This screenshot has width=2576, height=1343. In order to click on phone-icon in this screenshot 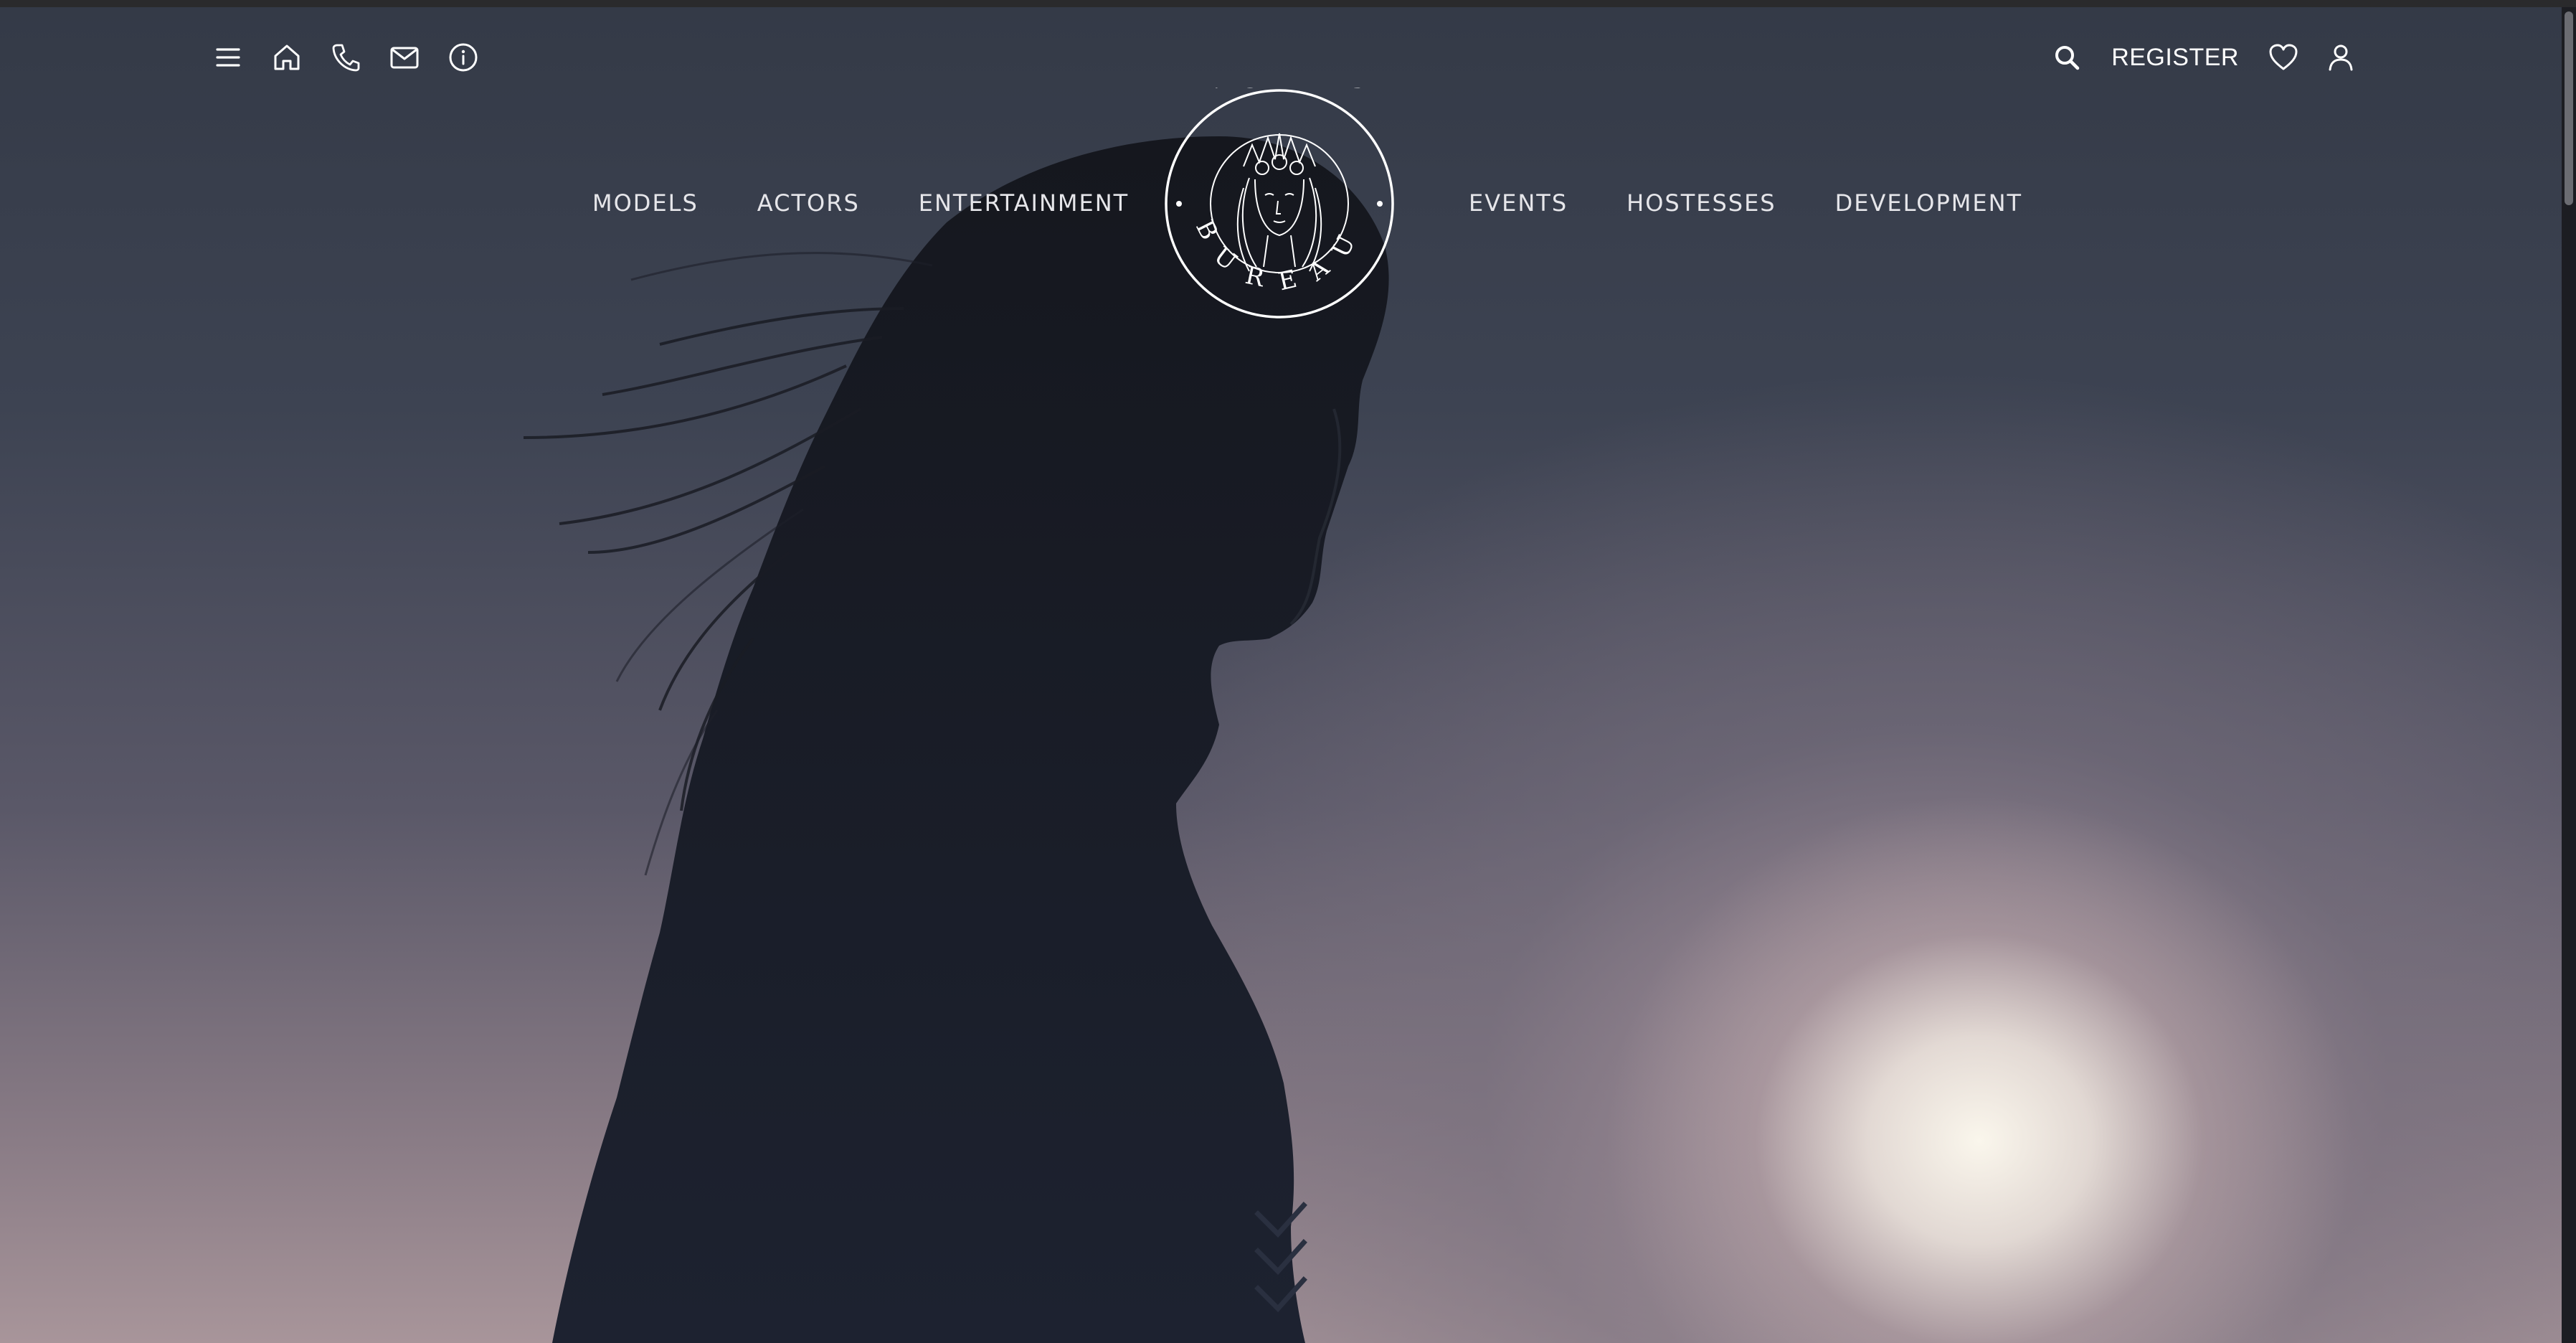, I will do `click(345, 57)`.